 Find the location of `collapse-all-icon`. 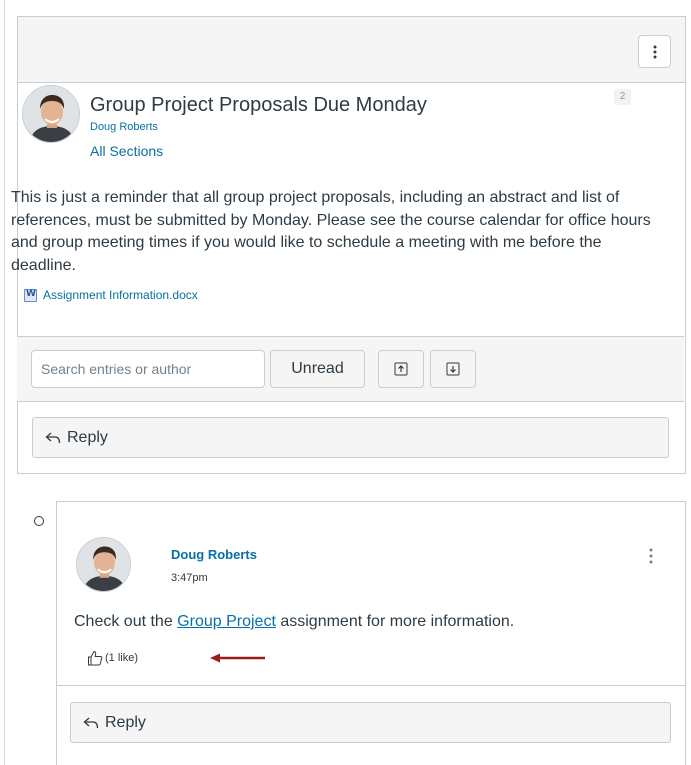

collapse-all-icon is located at coordinates (401, 369).